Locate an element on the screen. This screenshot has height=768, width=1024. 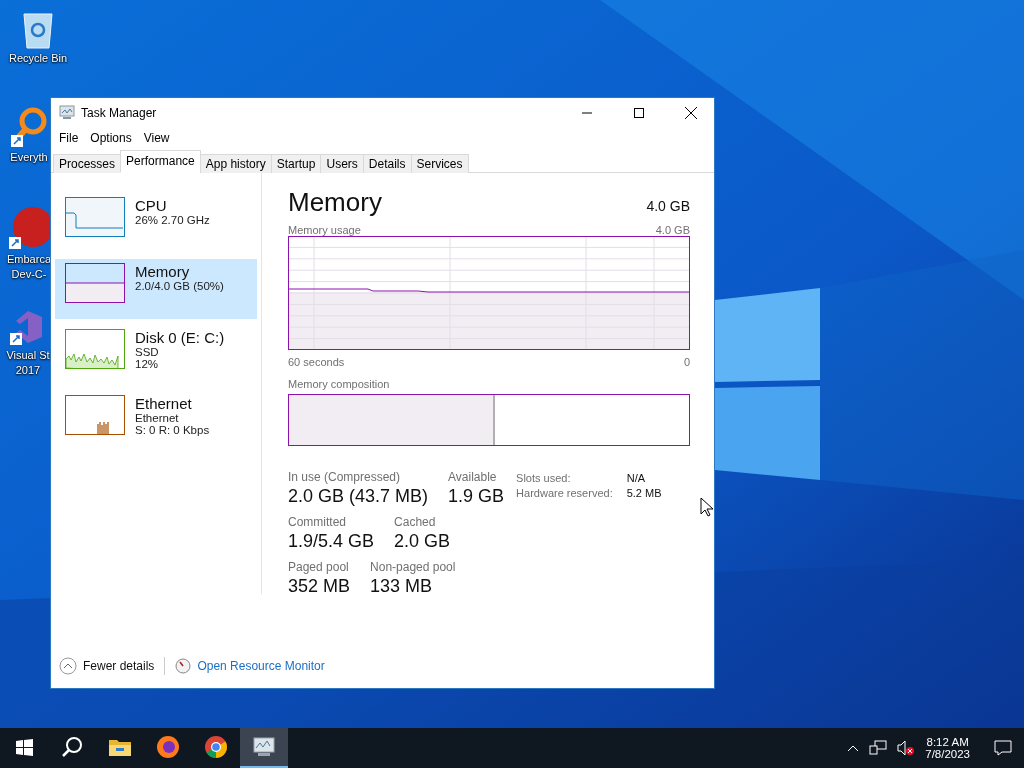
resource-name: Ethernet is located at coordinates (164, 403).